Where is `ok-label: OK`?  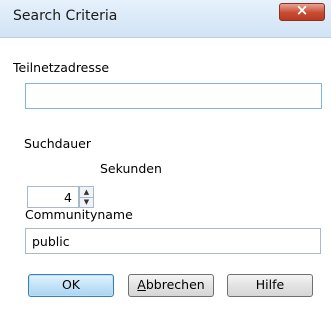 ok-label: OK is located at coordinates (71, 284).